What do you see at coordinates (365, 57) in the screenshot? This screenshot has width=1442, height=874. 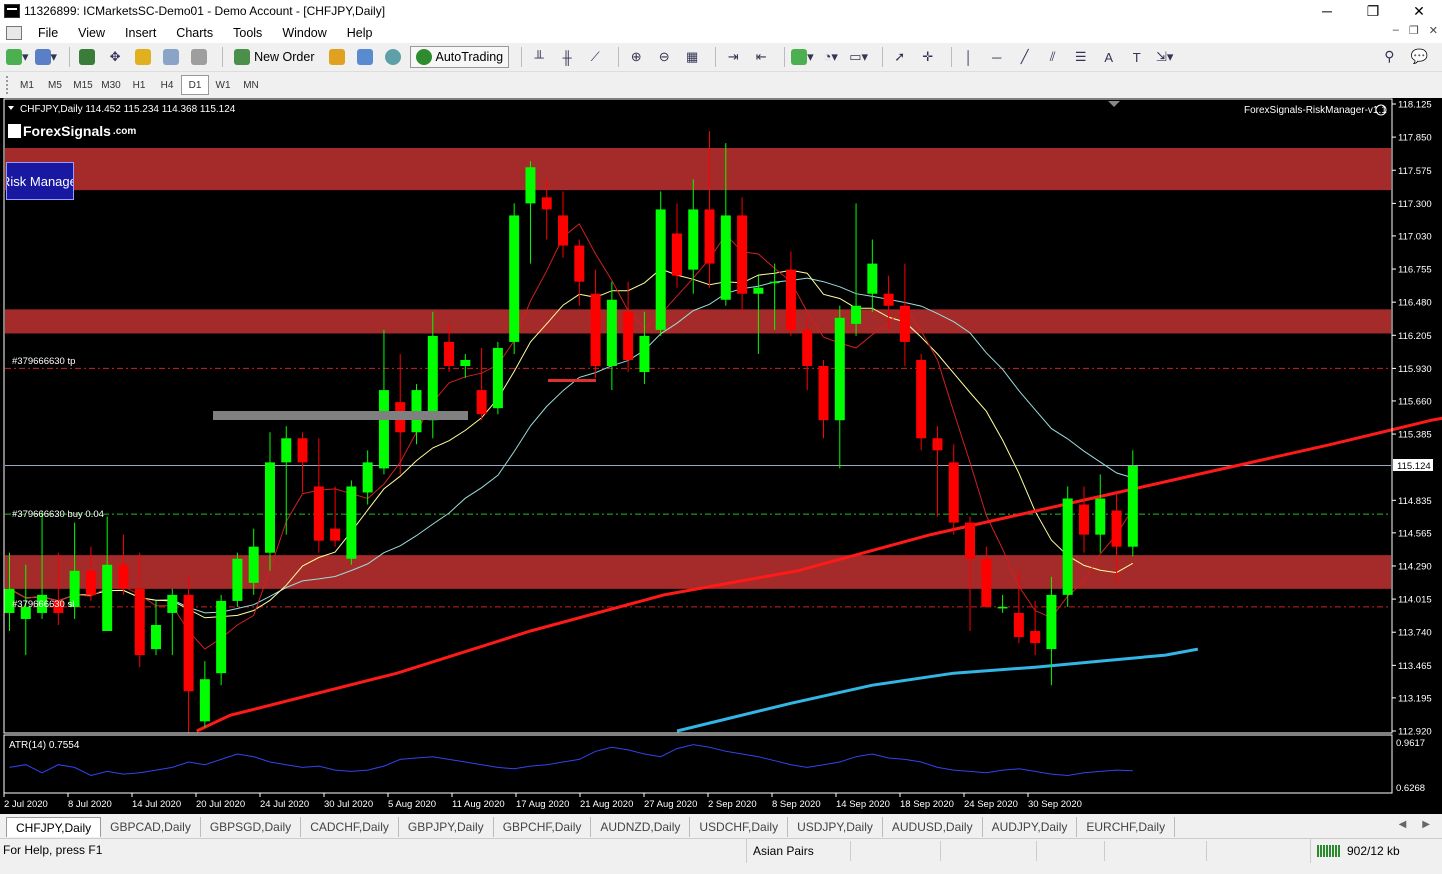 I see `signals-icon` at bounding box center [365, 57].